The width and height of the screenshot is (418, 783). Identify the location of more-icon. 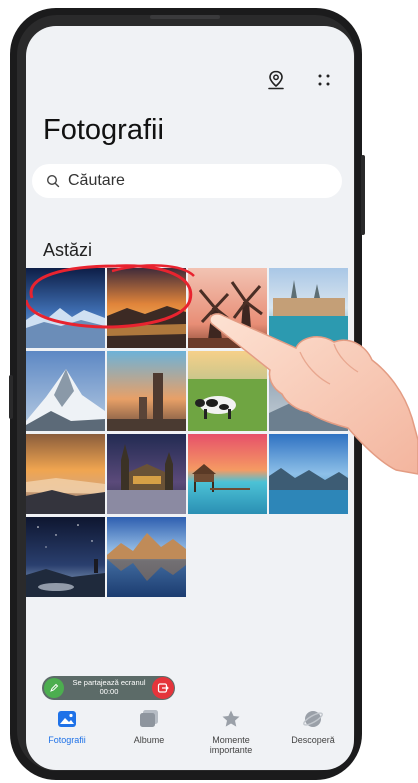
(324, 80).